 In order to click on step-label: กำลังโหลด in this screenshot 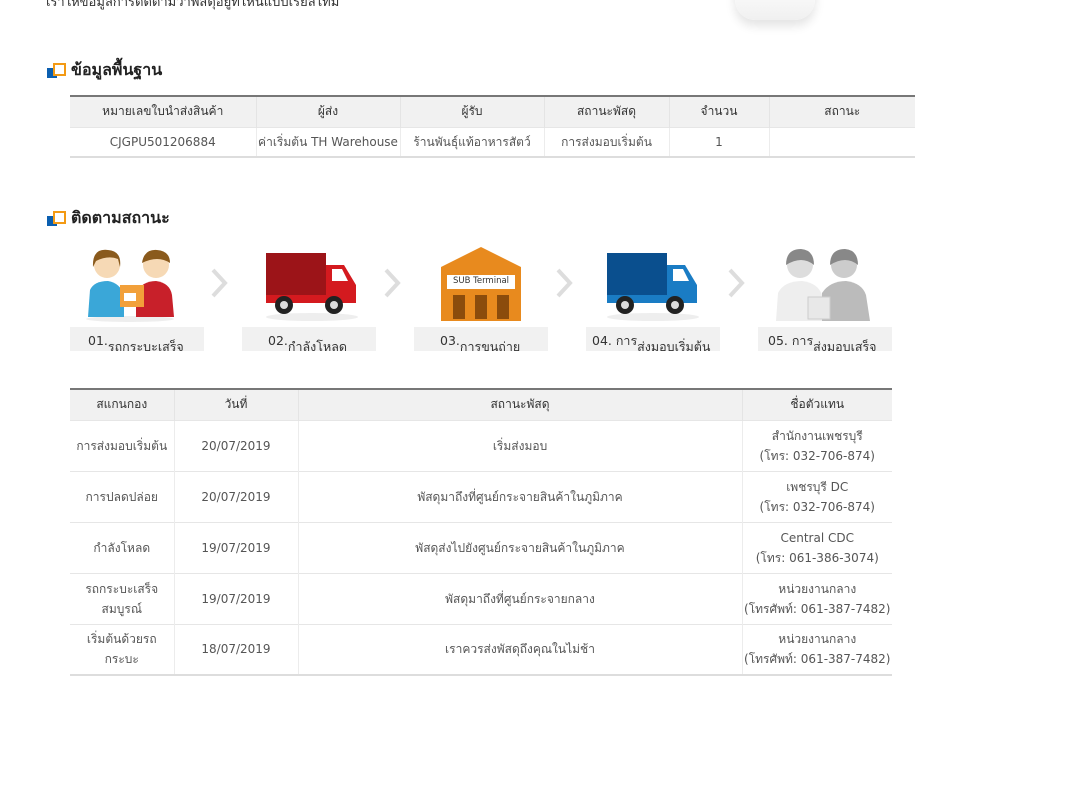, I will do `click(317, 345)`.